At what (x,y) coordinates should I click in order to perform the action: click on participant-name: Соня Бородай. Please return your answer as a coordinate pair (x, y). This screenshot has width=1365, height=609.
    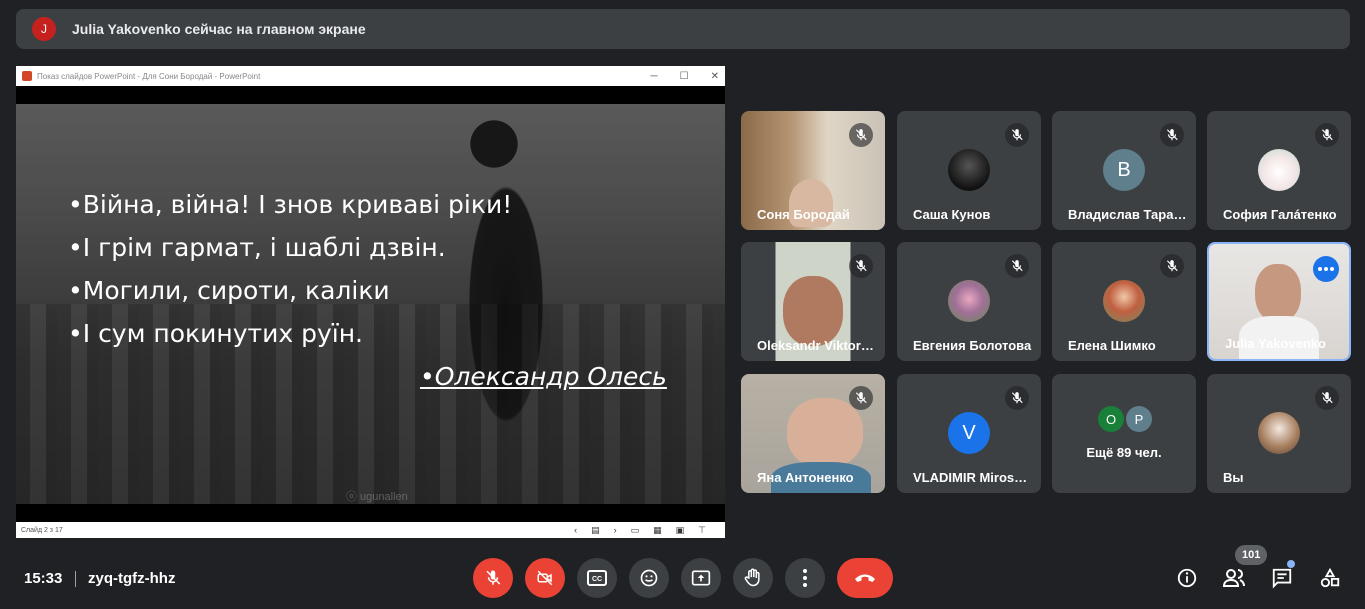
    Looking at the image, I should click on (803, 214).